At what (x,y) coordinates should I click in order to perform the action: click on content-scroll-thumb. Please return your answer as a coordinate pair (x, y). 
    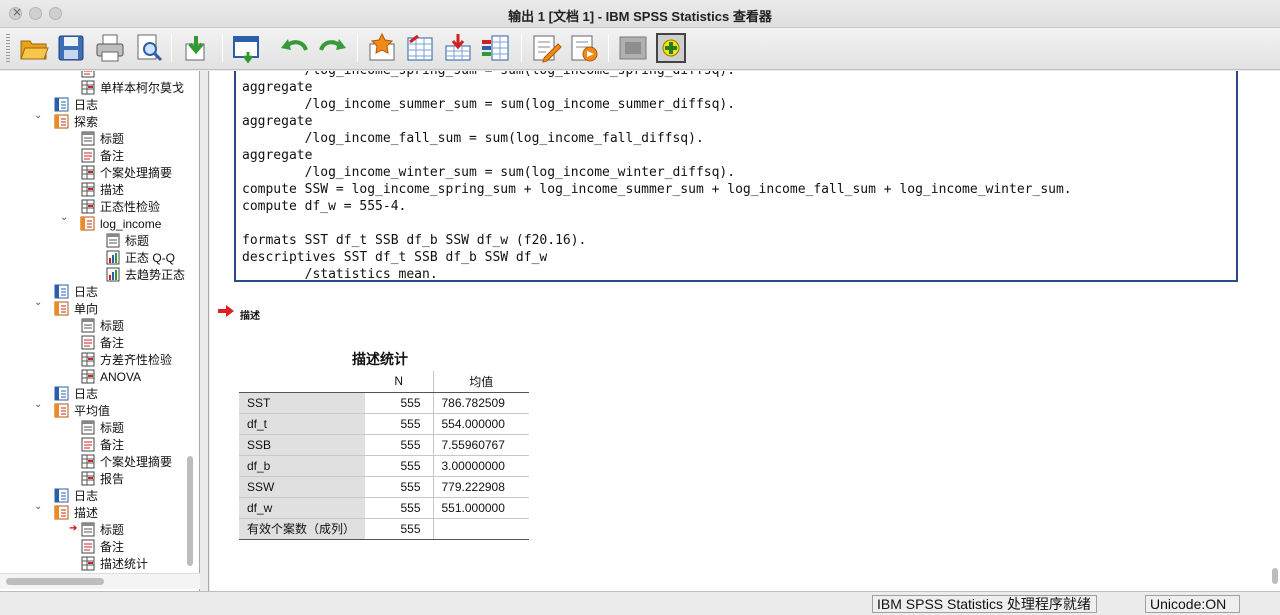
    Looking at the image, I should click on (1275, 576).